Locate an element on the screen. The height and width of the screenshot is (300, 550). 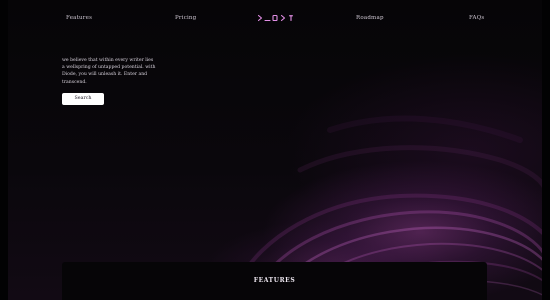
search-button: Search is located at coordinates (83, 99).